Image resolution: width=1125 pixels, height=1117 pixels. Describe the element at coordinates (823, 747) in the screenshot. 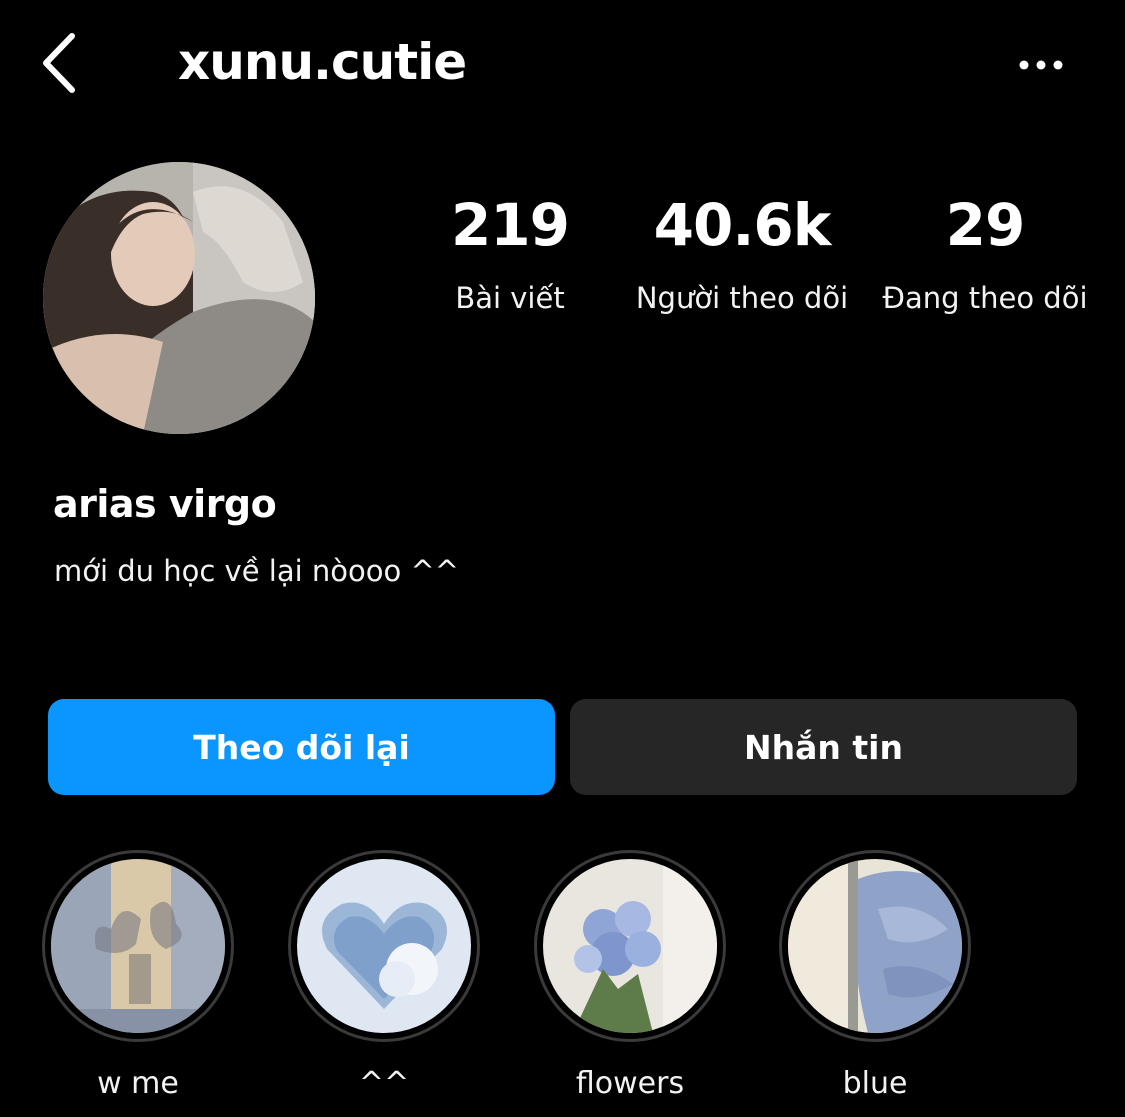

I see `message-button: Nhắn tin` at that location.